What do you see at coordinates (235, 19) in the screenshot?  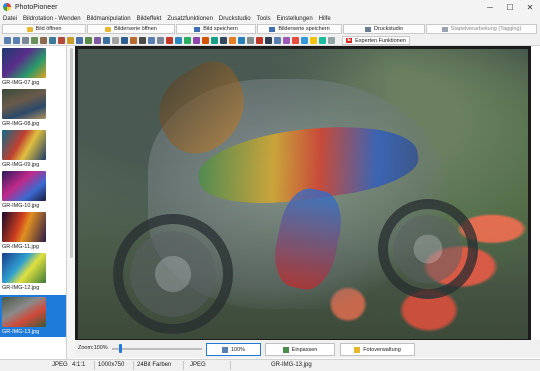 I see `menu-druckstudio: Druckstudio` at bounding box center [235, 19].